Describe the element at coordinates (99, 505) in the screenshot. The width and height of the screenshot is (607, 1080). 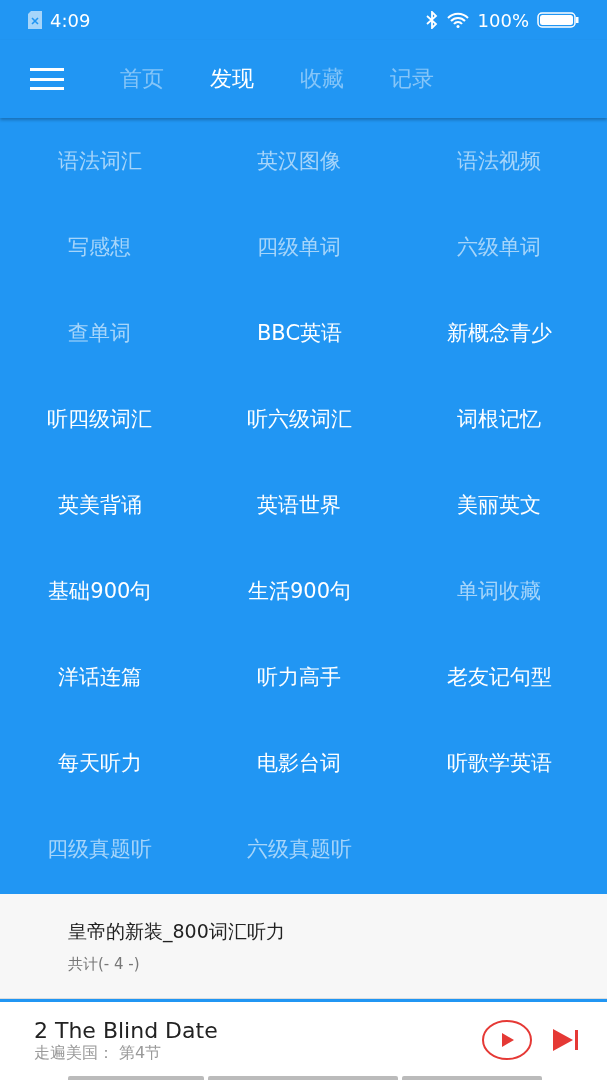
I see `category-item: 英美背诵` at that location.